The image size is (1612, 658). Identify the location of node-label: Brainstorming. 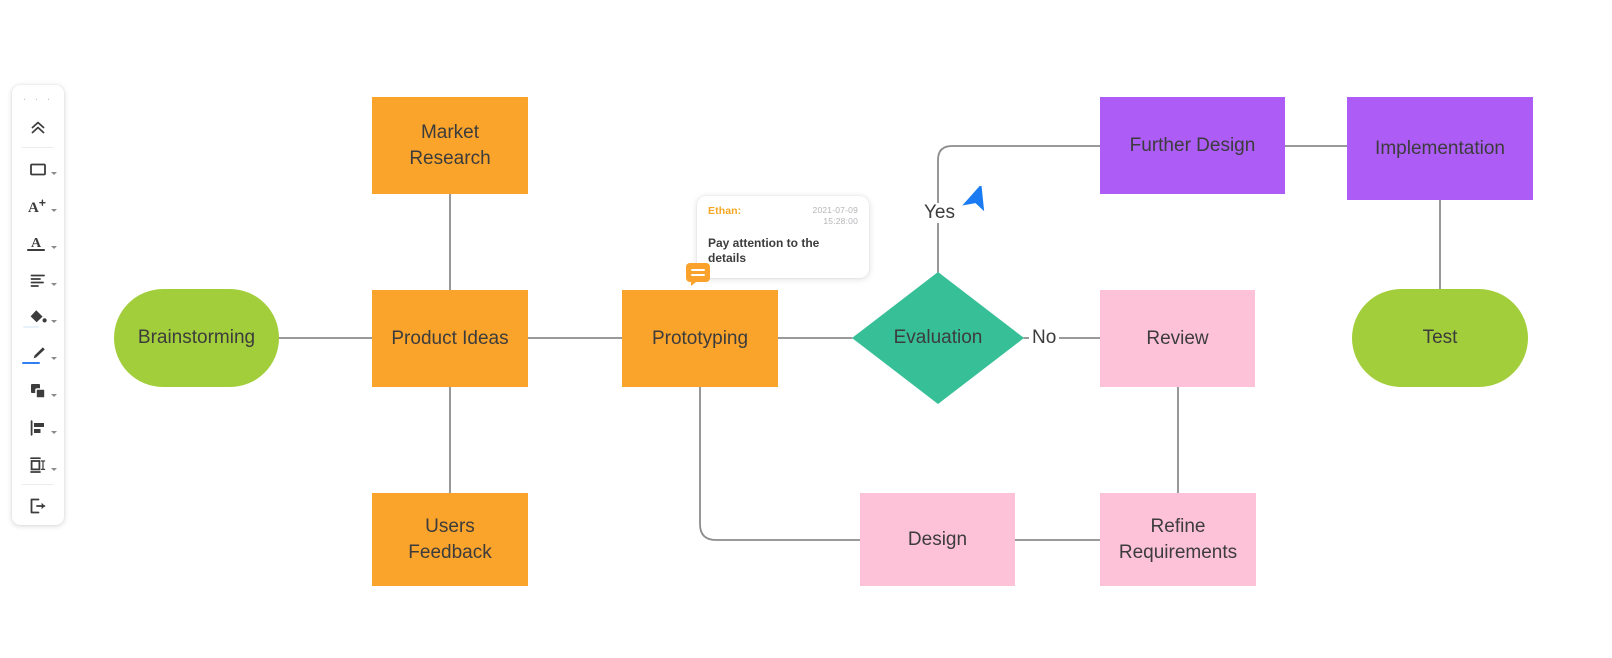
(196, 337).